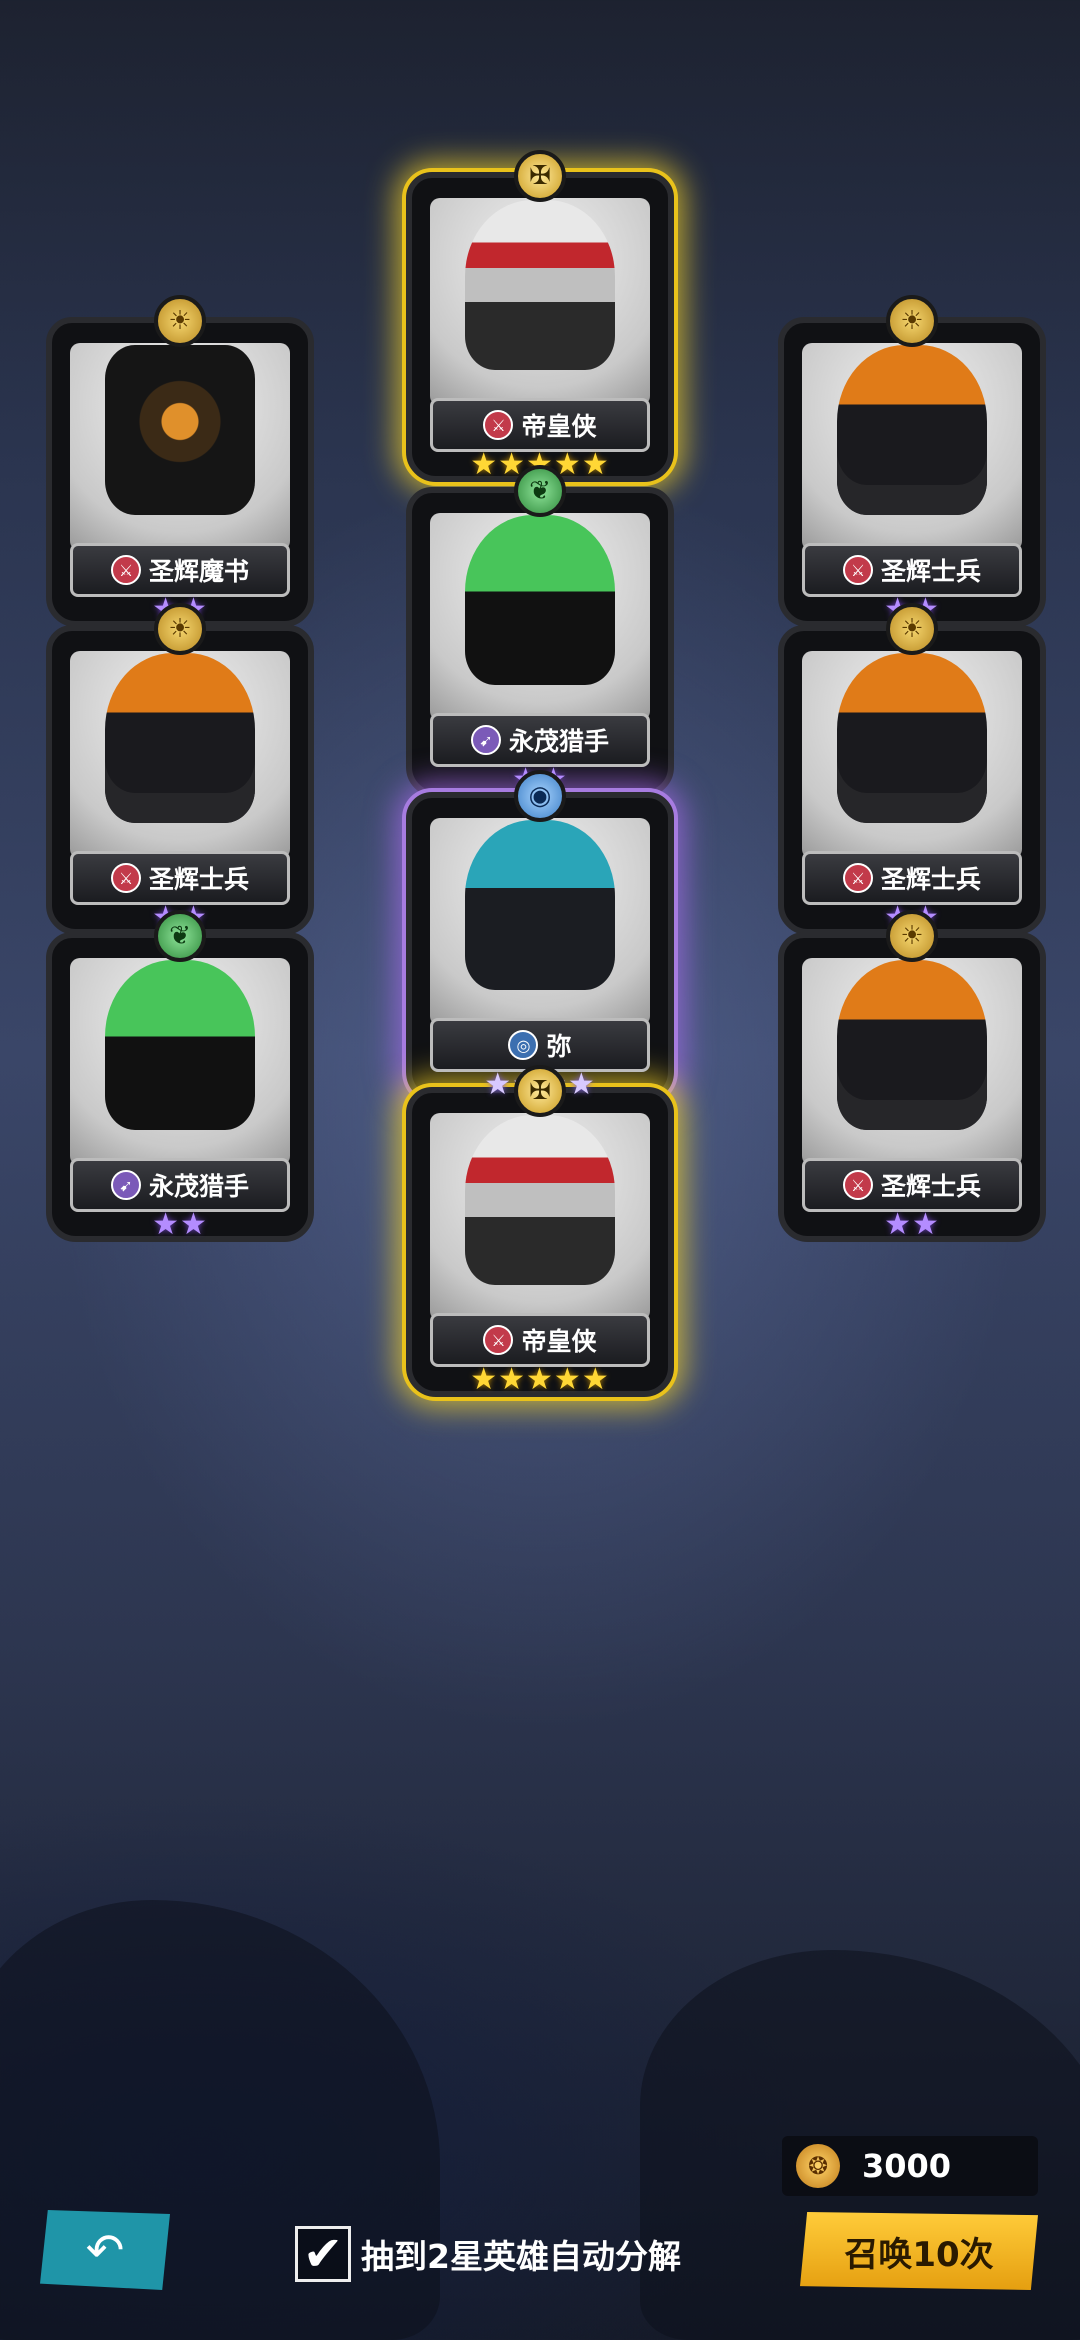  I want to click on hero-card-emperor-top: ✠ ⚔ 帝皇侠 ★★★★★, so click(540, 330).